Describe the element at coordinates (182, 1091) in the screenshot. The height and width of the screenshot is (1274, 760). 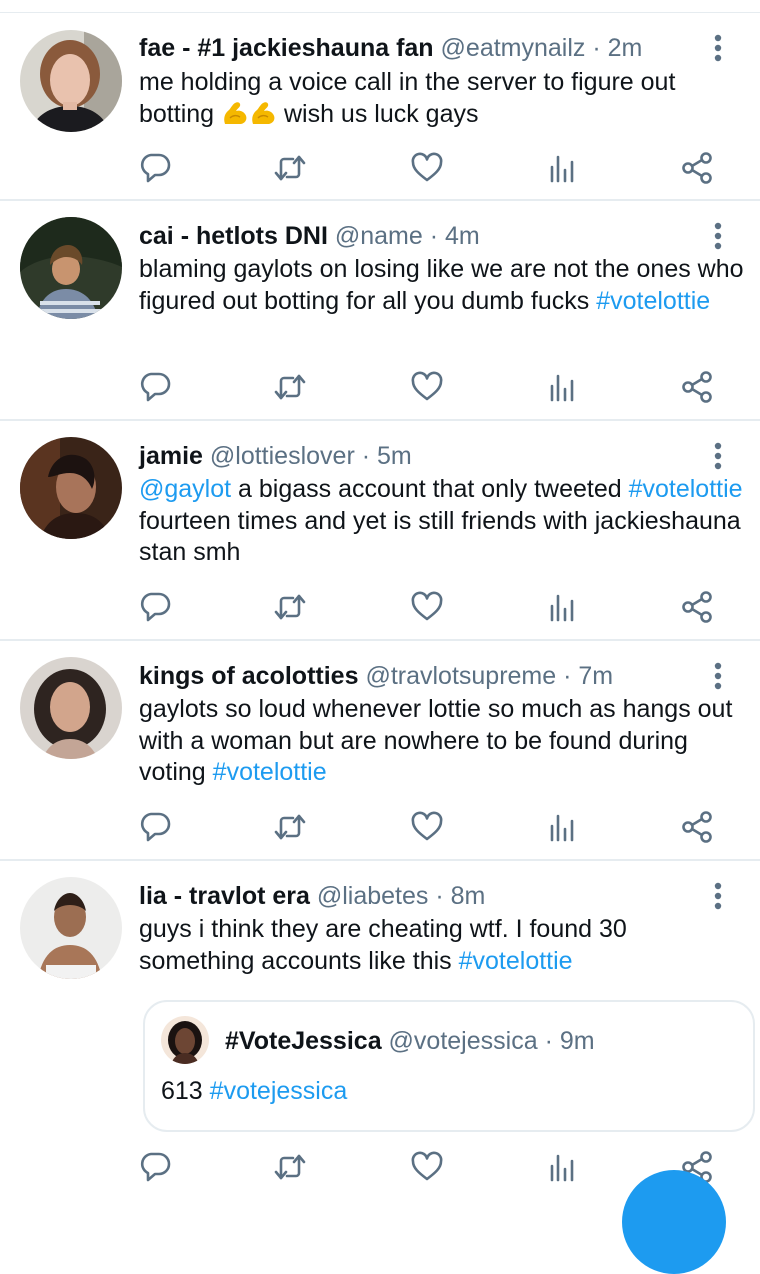
I see `quoted-text-part: 613` at that location.